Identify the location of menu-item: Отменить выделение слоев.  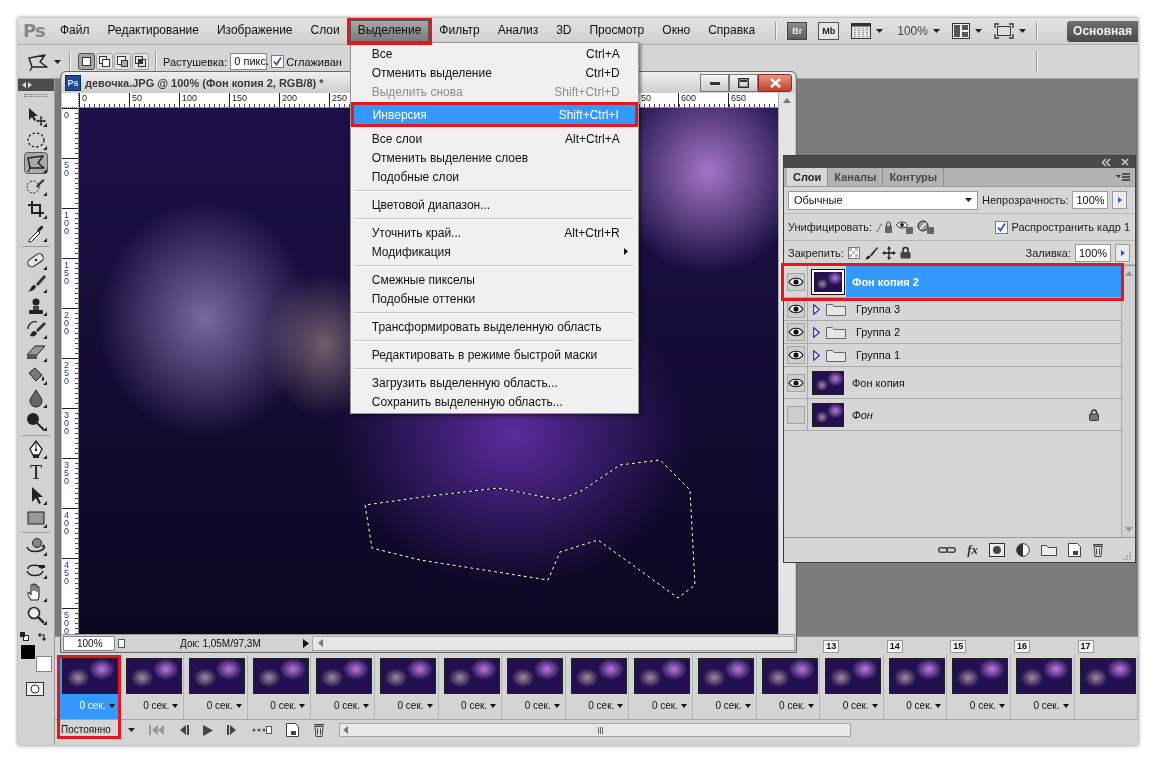
(494, 157).